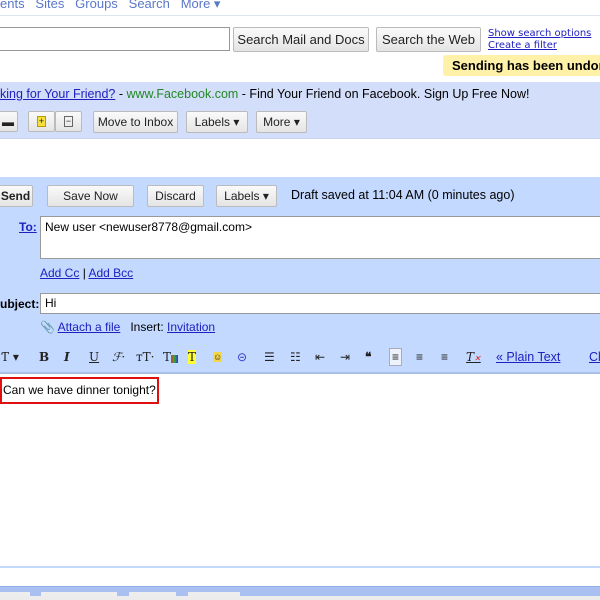 Image resolution: width=600 pixels, height=600 pixels. I want to click on font-family-icon: ℱ·, so click(118, 357).